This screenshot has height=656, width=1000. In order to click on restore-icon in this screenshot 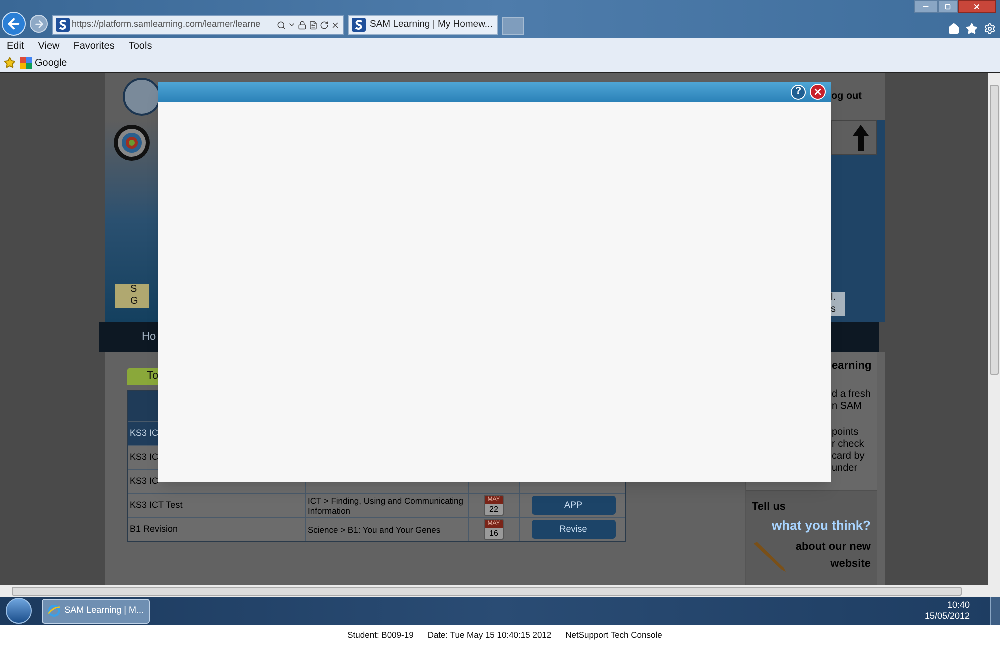, I will do `click(948, 7)`.